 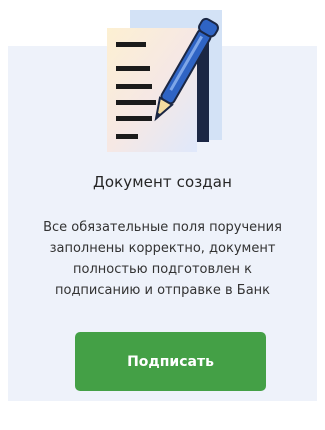 I want to click on description-line: заполнены корректно, документ, so click(x=162, y=248).